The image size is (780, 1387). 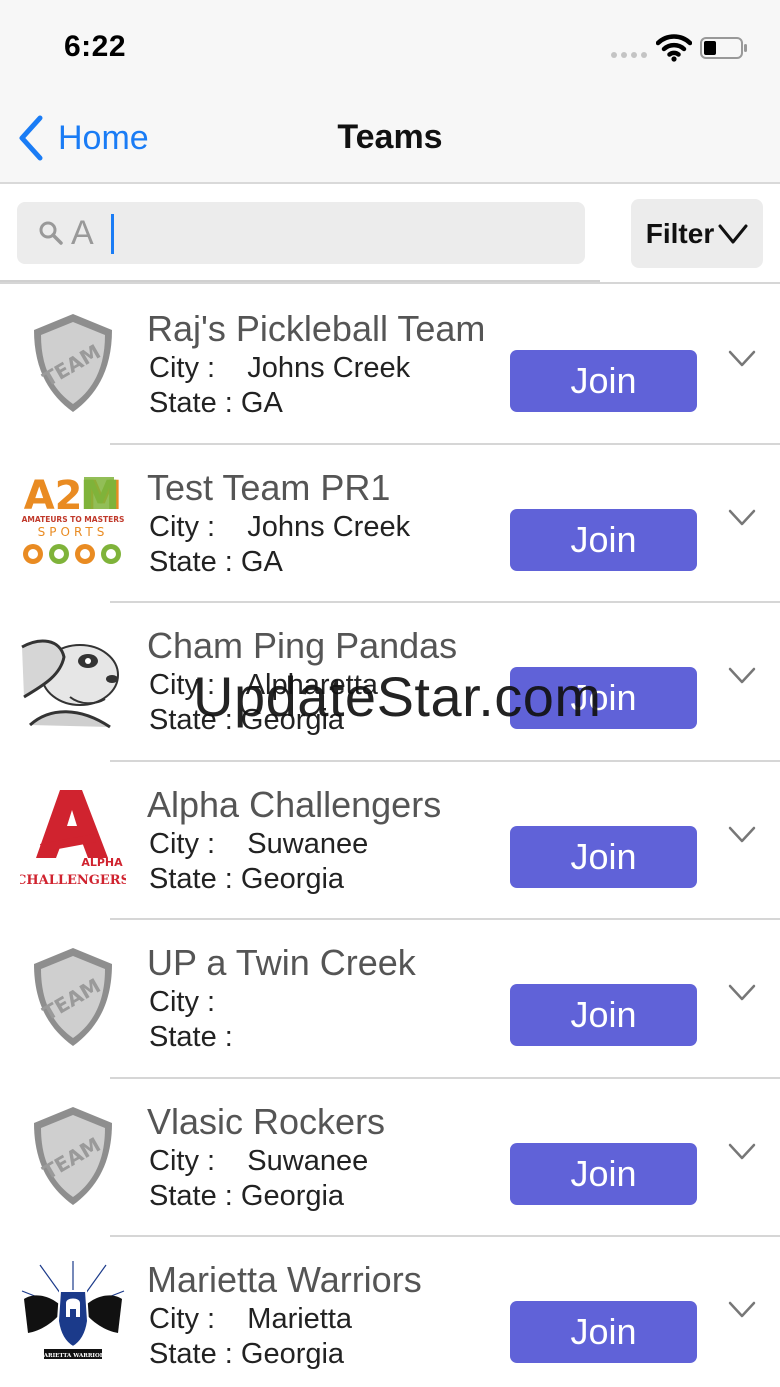 I want to click on filter-label: Filter, so click(x=680, y=233).